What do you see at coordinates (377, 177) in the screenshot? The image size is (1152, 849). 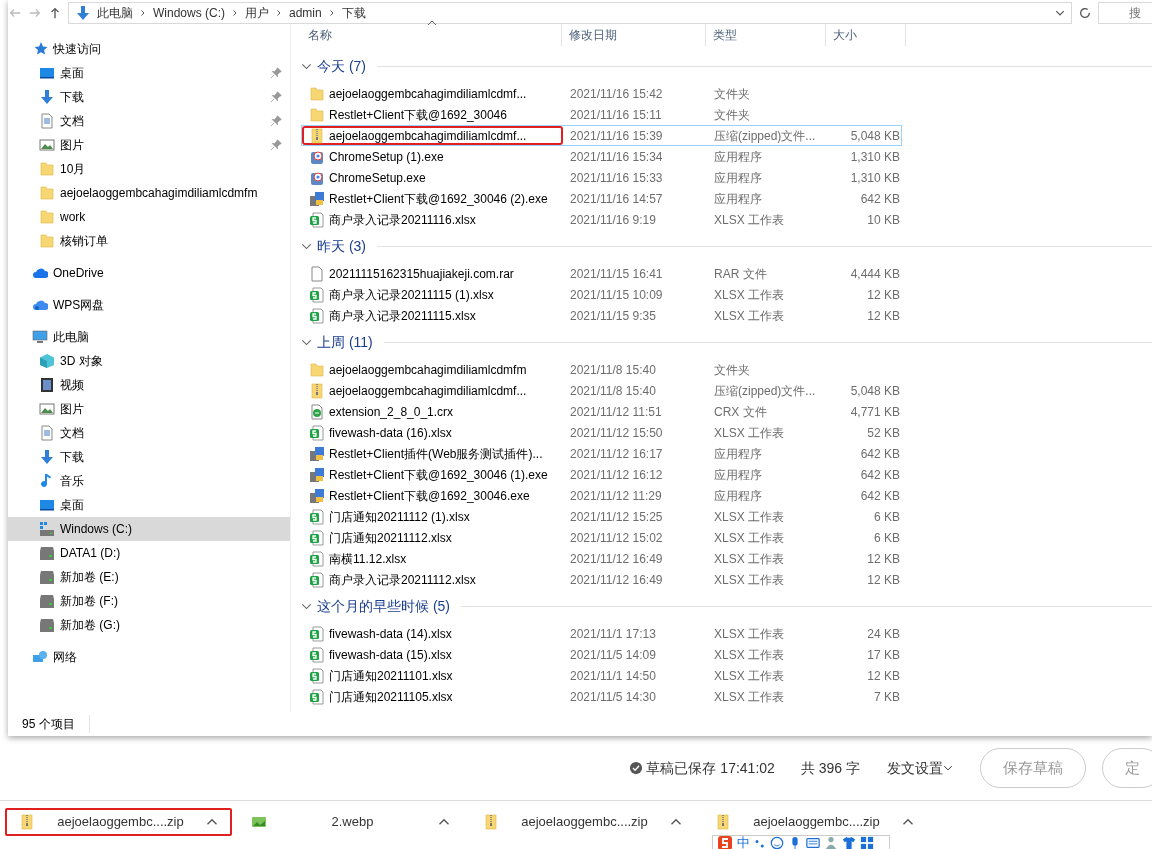 I see `file-name: ChromeSetup.exe` at bounding box center [377, 177].